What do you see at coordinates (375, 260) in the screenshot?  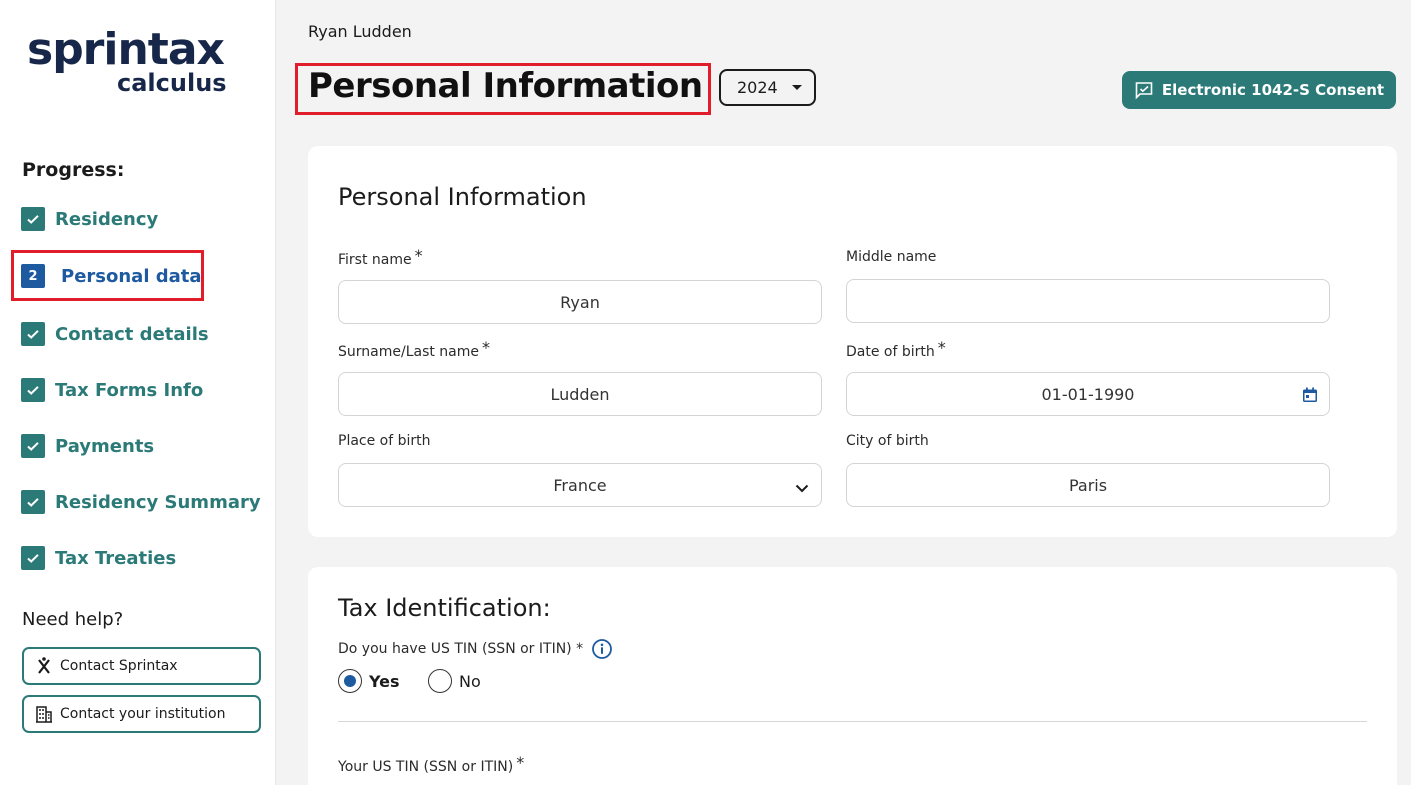 I see `first-name-label-text: First name` at bounding box center [375, 260].